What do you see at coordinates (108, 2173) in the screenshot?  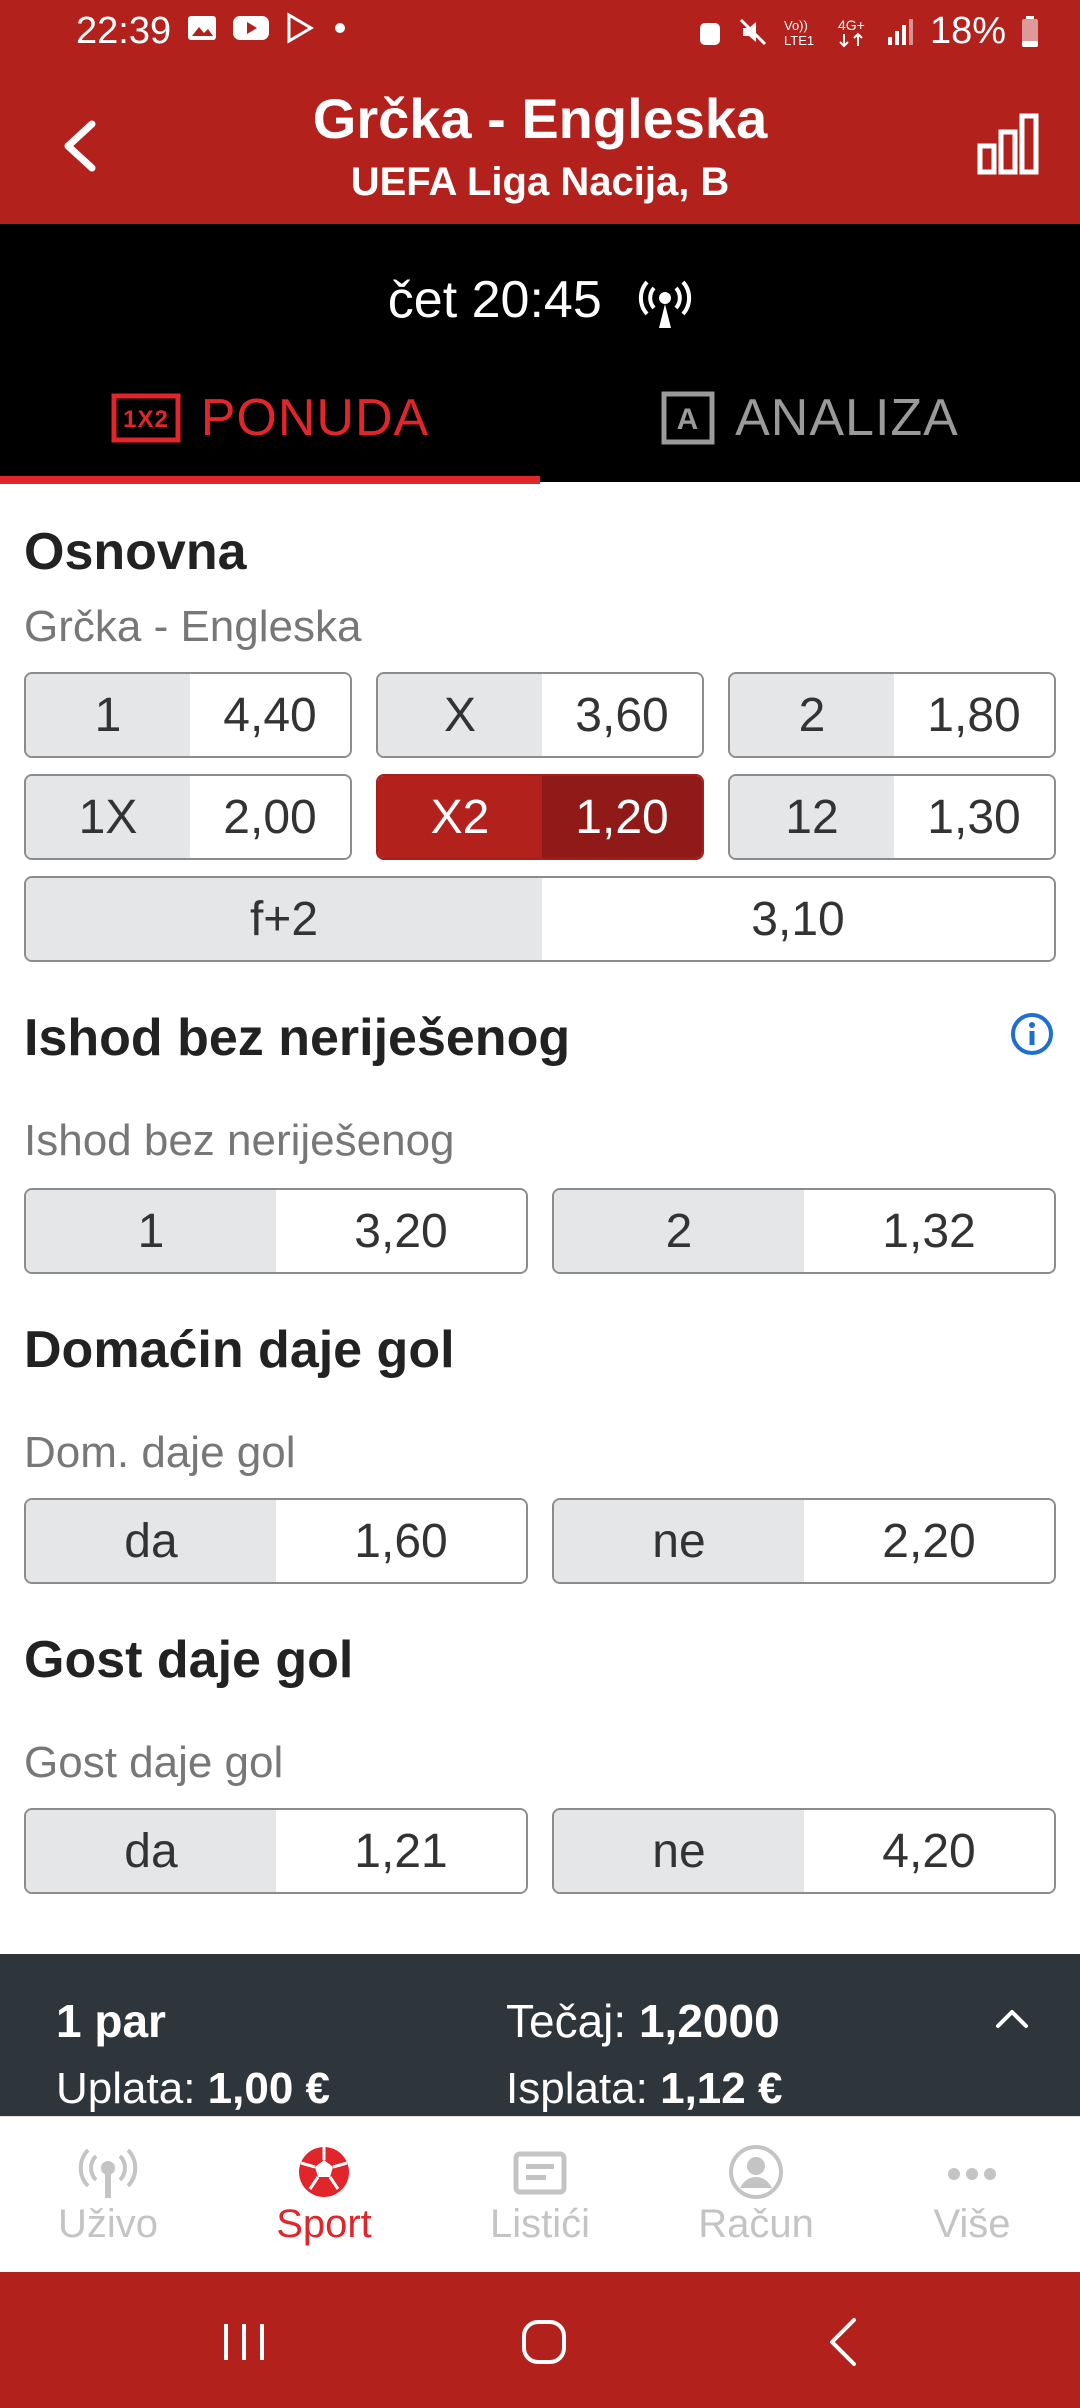 I see `live-icon` at bounding box center [108, 2173].